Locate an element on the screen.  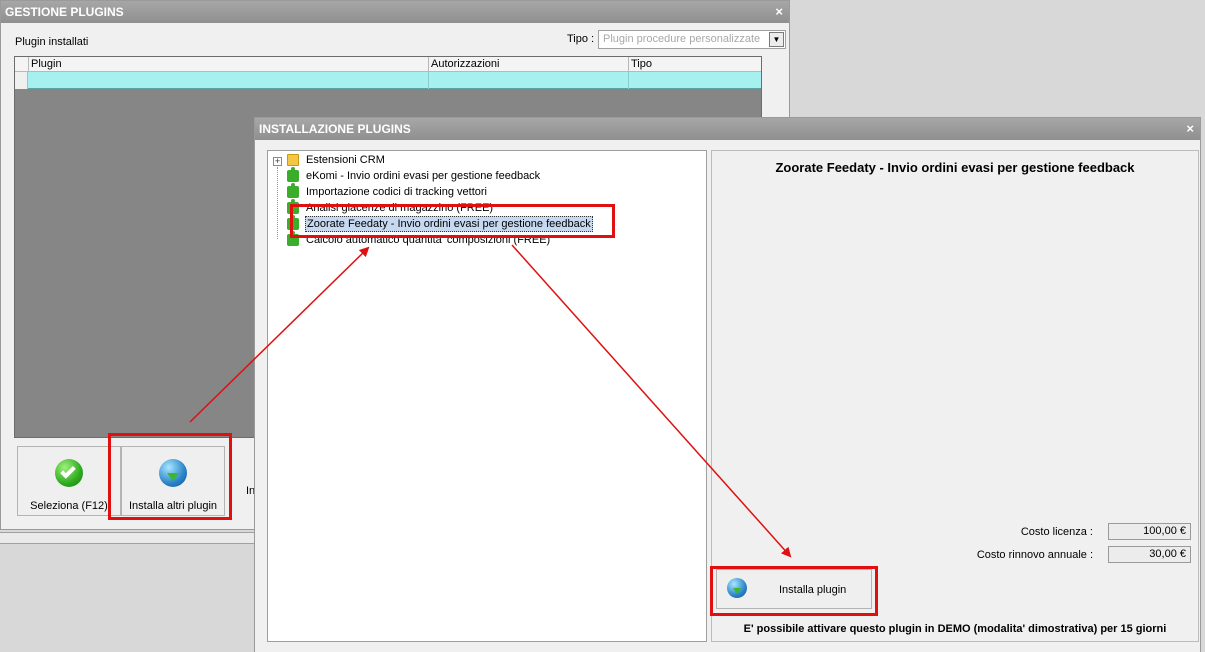
grid-header: Plugin Autorizzazioni Tipo is located at coordinates (388, 64).